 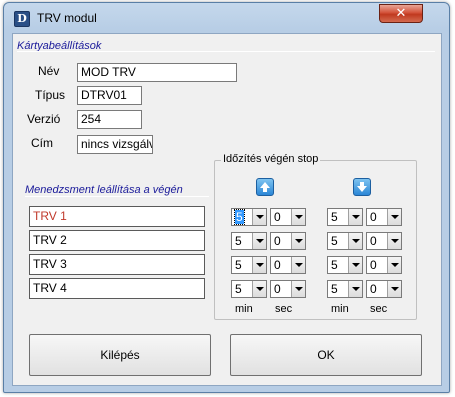 What do you see at coordinates (22, 19) in the screenshot?
I see `app-icon: D` at bounding box center [22, 19].